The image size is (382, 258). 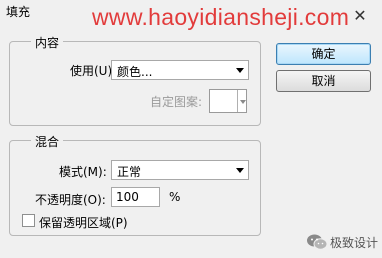 What do you see at coordinates (83, 222) in the screenshot?
I see `preserve-transparency-label: 保留透明区域(P)` at bounding box center [83, 222].